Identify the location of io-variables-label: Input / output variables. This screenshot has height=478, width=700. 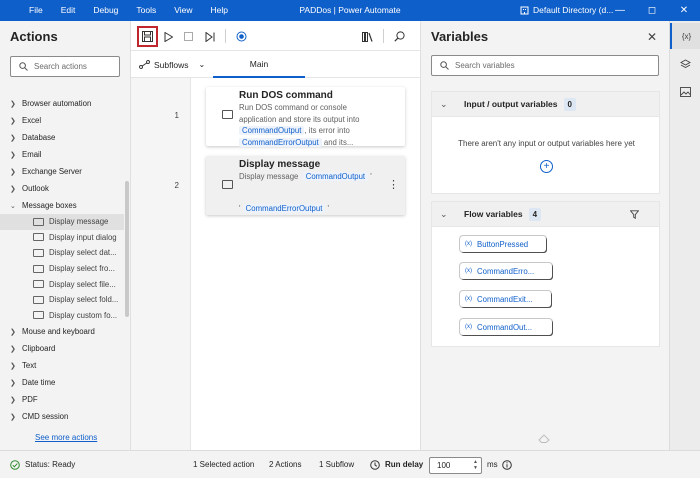
(511, 104).